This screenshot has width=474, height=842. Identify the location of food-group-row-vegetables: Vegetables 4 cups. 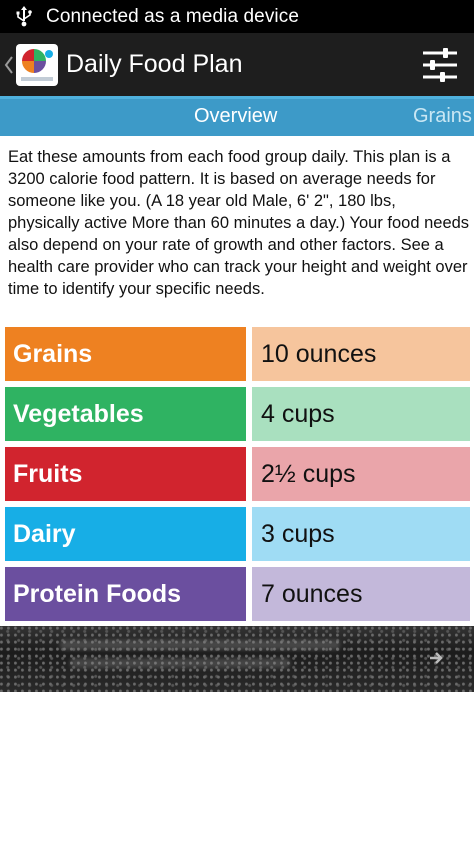
(237, 414).